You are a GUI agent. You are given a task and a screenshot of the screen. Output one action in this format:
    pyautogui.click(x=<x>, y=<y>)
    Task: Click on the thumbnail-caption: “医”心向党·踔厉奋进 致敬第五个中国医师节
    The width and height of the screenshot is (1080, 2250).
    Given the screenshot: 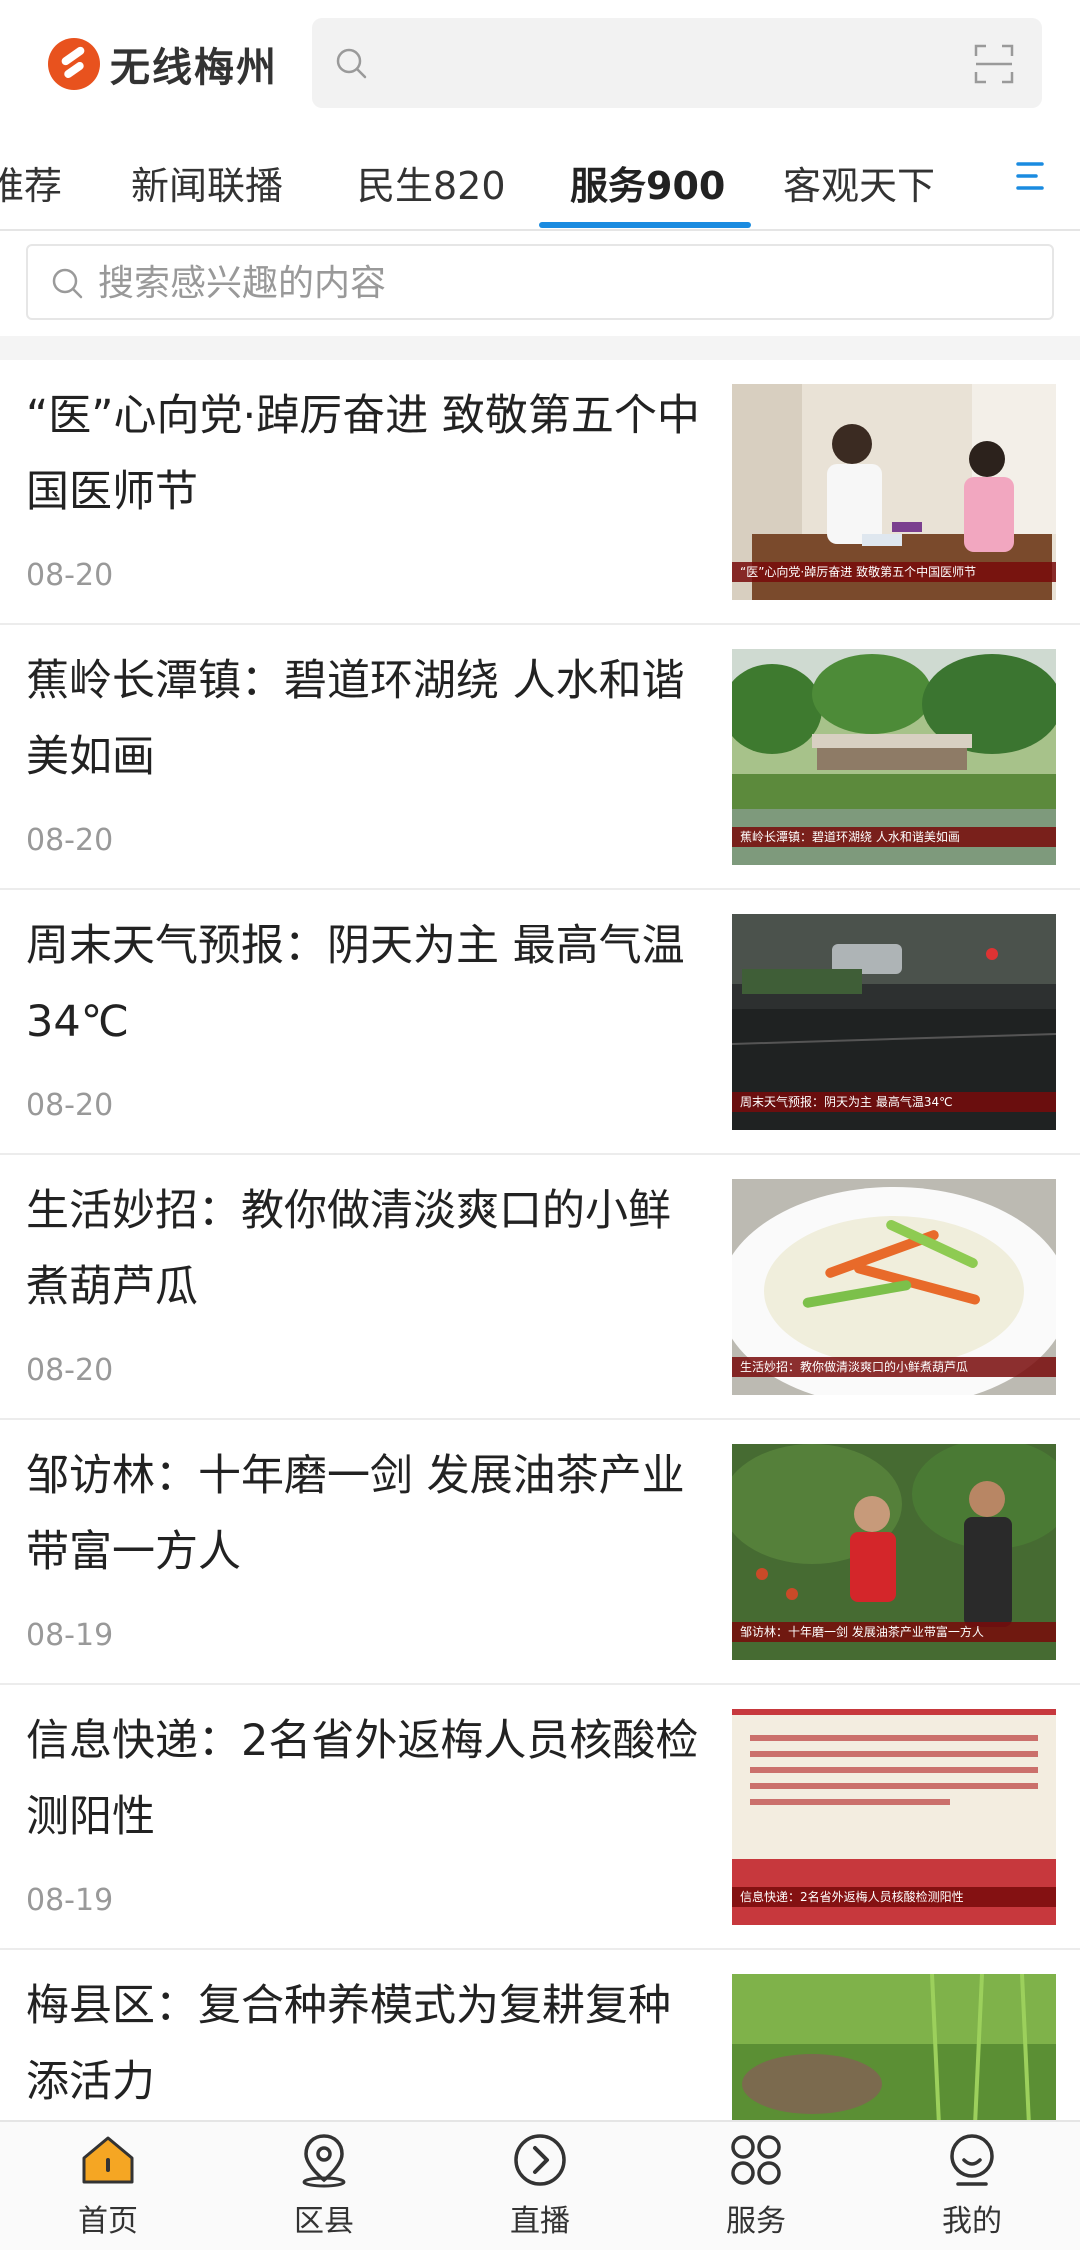 What is the action you would take?
    pyautogui.click(x=894, y=572)
    